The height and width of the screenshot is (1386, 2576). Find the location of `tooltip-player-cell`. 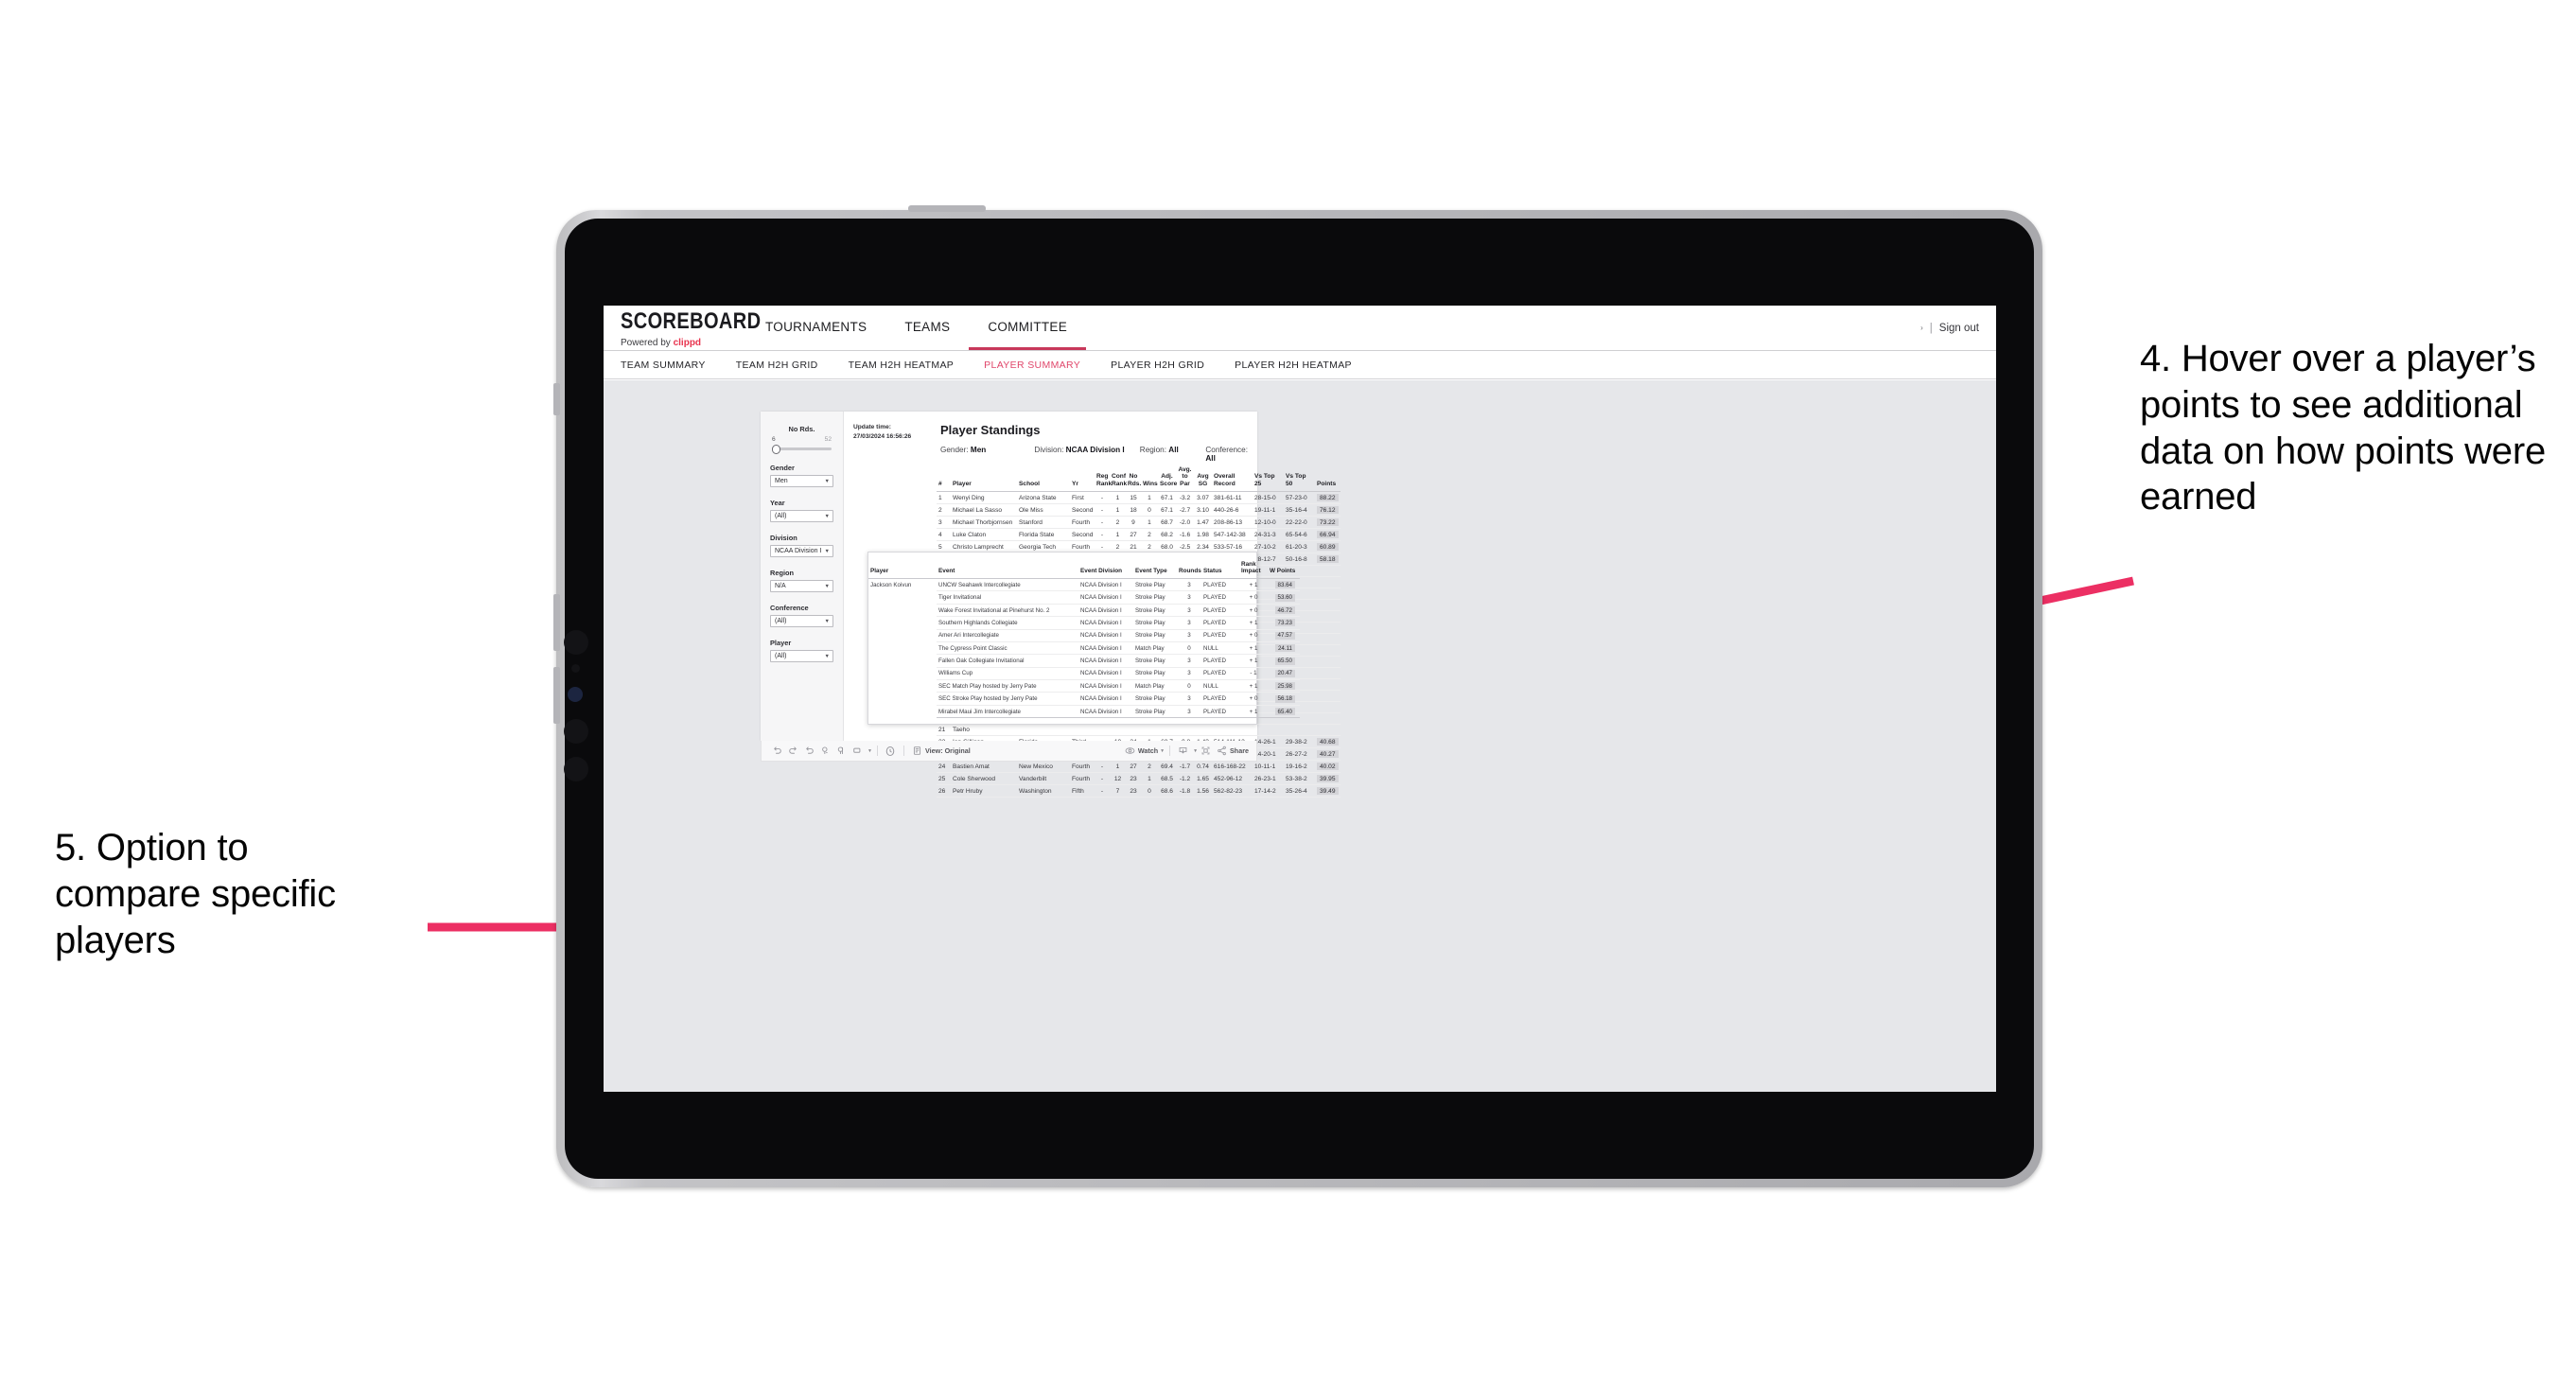

tooltip-player-cell is located at coordinates (903, 597).